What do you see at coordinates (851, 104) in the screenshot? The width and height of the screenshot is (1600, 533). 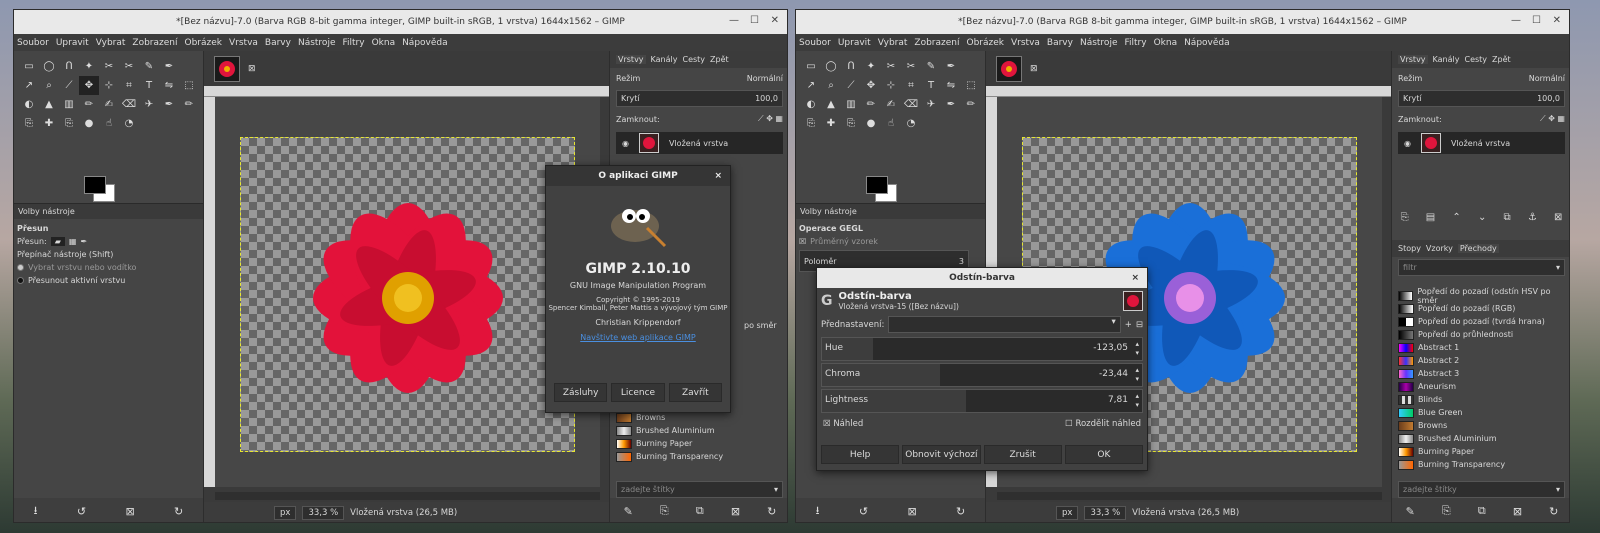 I see `gradient-icon: ▥` at bounding box center [851, 104].